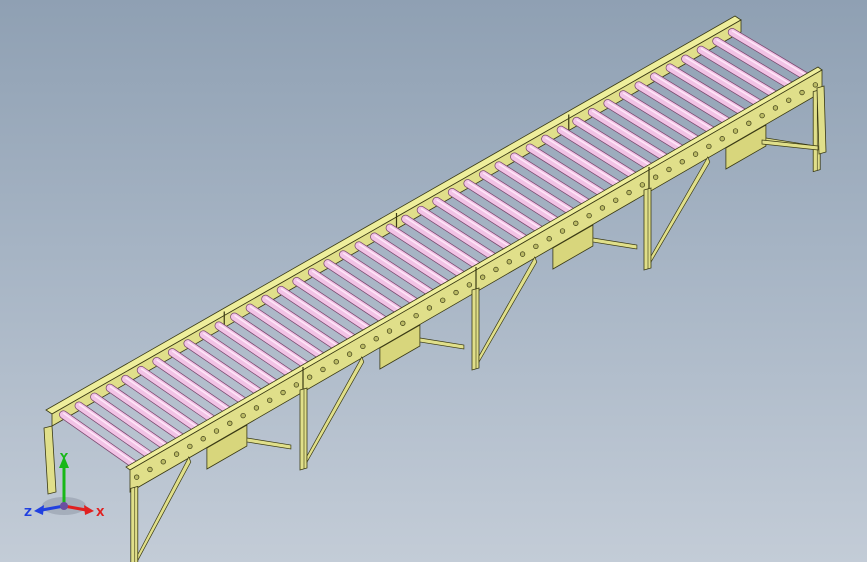 This screenshot has width=867, height=562. What do you see at coordinates (64, 506) in the screenshot?
I see `triad-origin` at bounding box center [64, 506].